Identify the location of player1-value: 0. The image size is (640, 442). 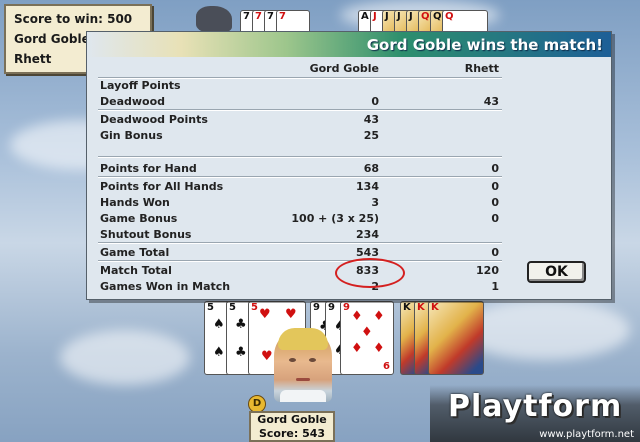
(375, 101).